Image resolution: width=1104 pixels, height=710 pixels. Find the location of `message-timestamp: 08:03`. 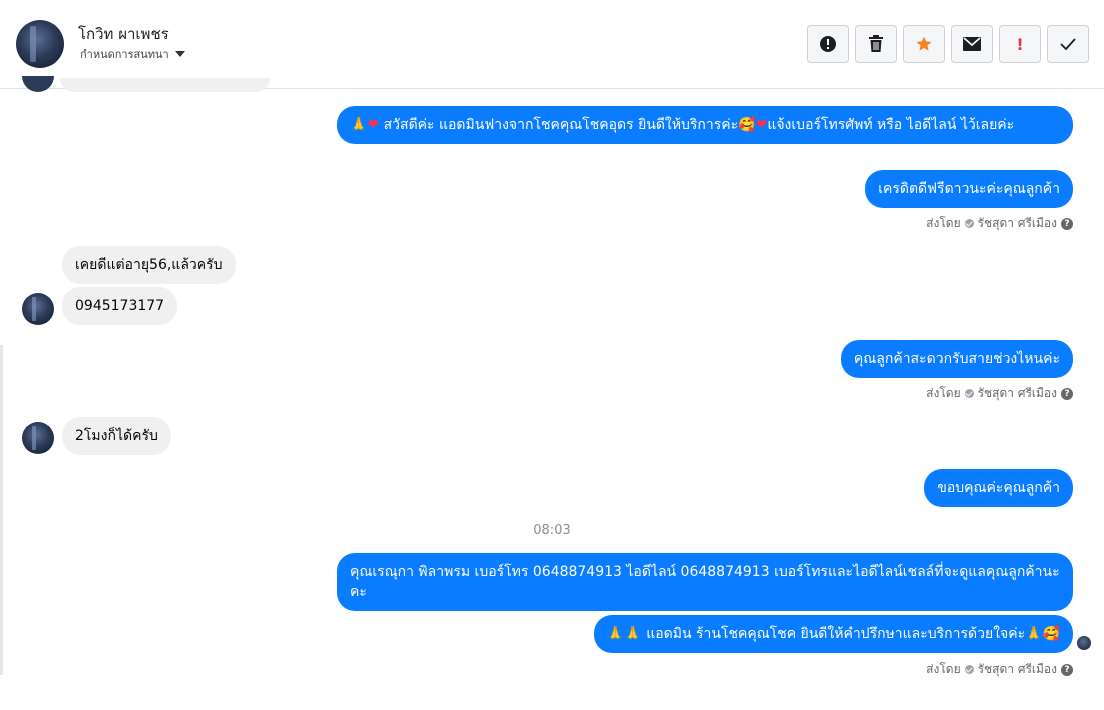

message-timestamp: 08:03 is located at coordinates (552, 530).